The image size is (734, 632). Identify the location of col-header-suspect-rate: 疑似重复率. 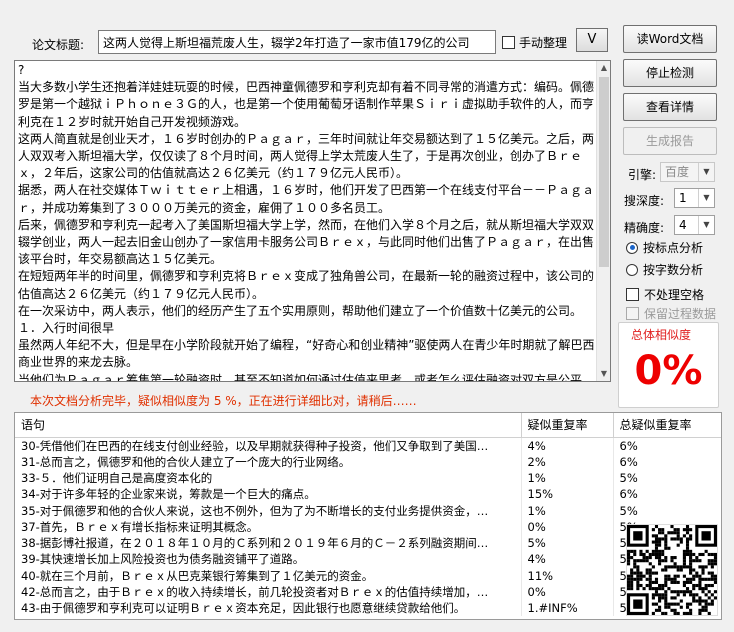
(567, 425).